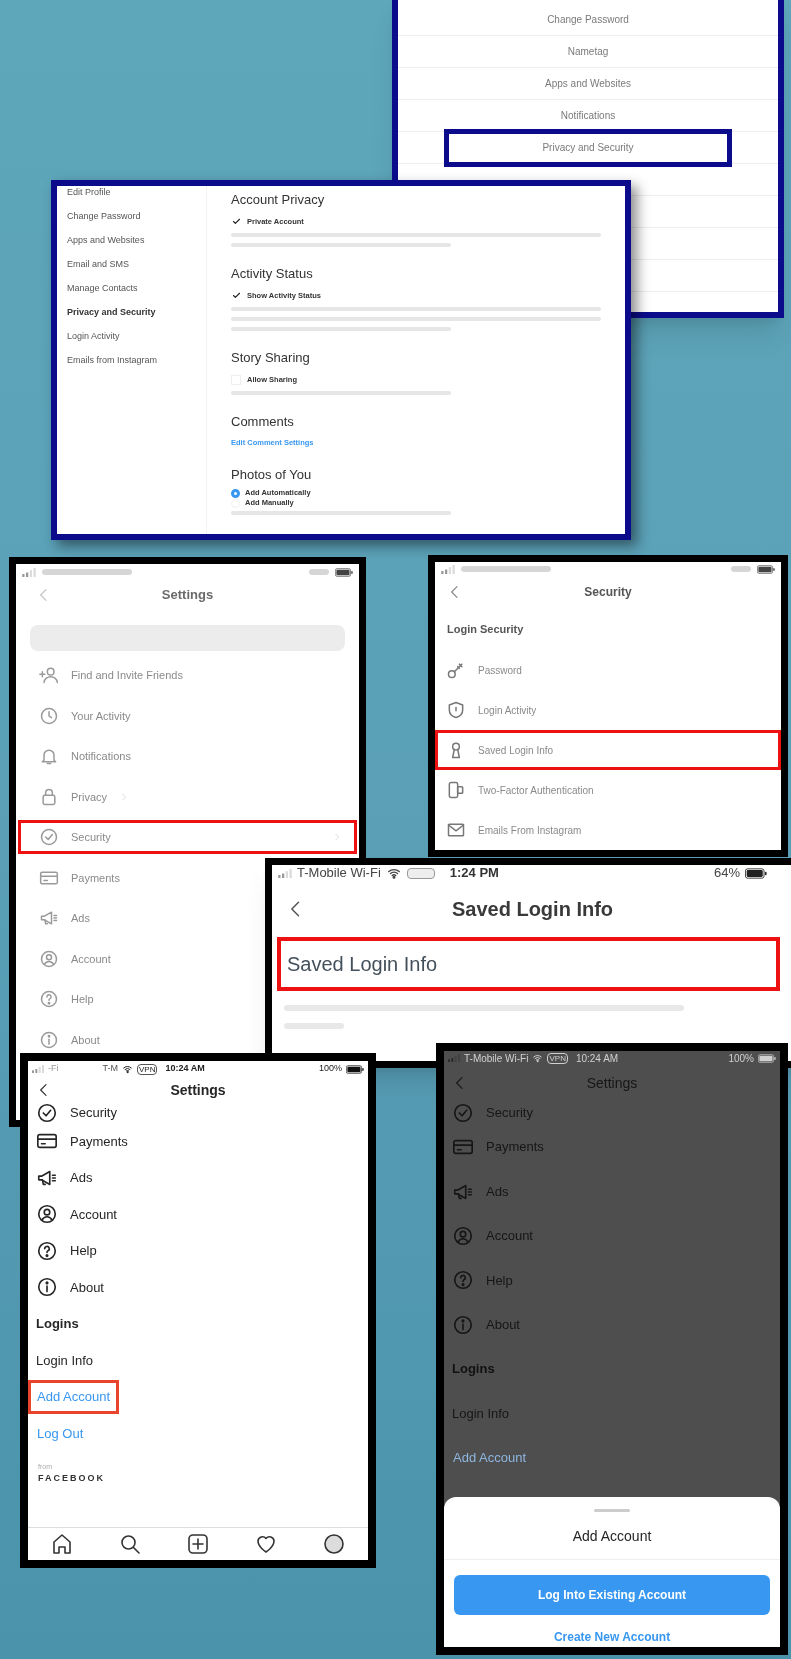  Describe the element at coordinates (60, 1433) in the screenshot. I see `menu-link: Log Out` at that location.